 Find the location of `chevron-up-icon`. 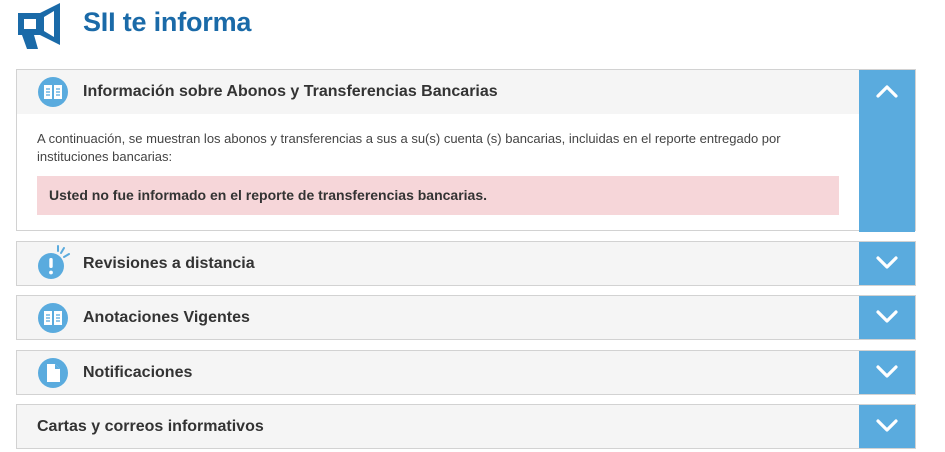

chevron-up-icon is located at coordinates (887, 91).